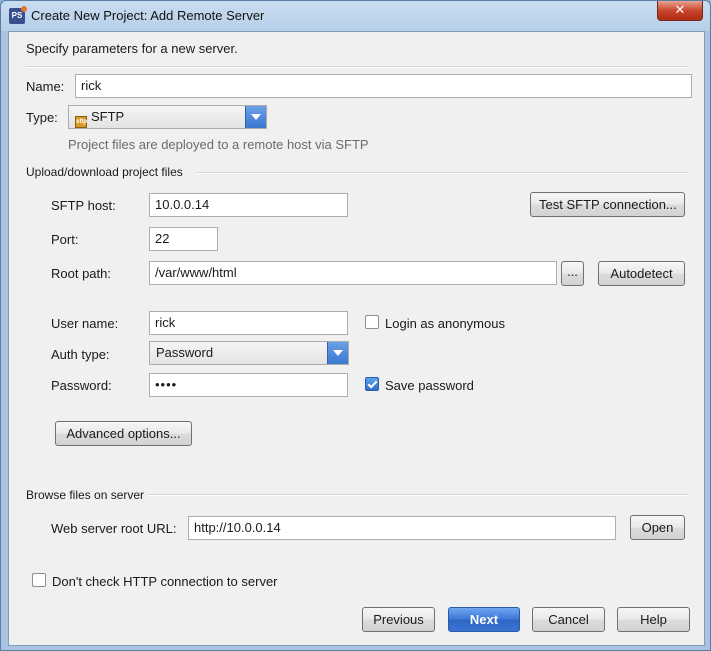 This screenshot has width=711, height=651. I want to click on auth-type-dropdown: Password, so click(249, 353).